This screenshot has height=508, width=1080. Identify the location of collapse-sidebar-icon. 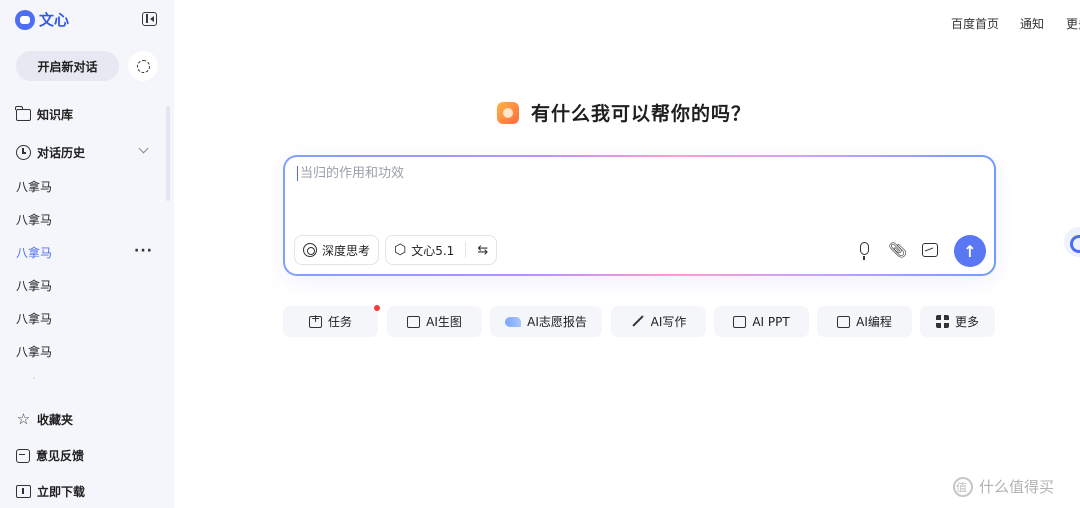
(149, 19).